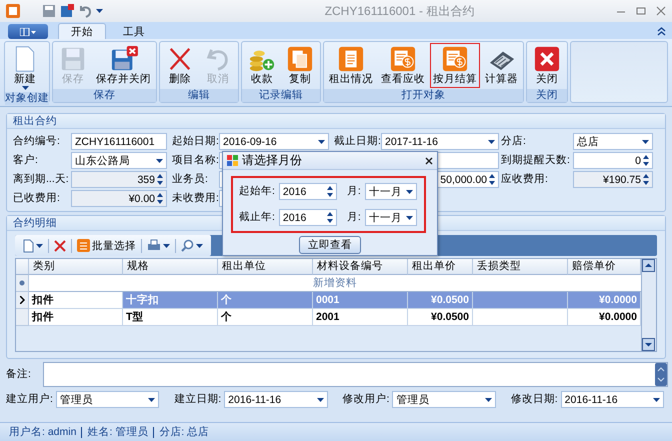 Image resolution: width=672 pixels, height=441 pixels. I want to click on ribbon-button: 租出情况, so click(351, 65).